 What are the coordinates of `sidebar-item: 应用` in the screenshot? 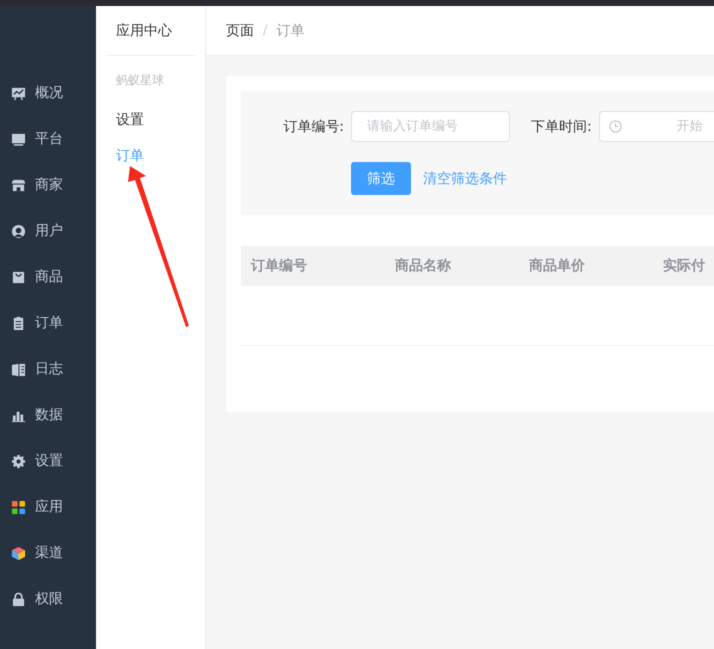 It's located at (49, 507).